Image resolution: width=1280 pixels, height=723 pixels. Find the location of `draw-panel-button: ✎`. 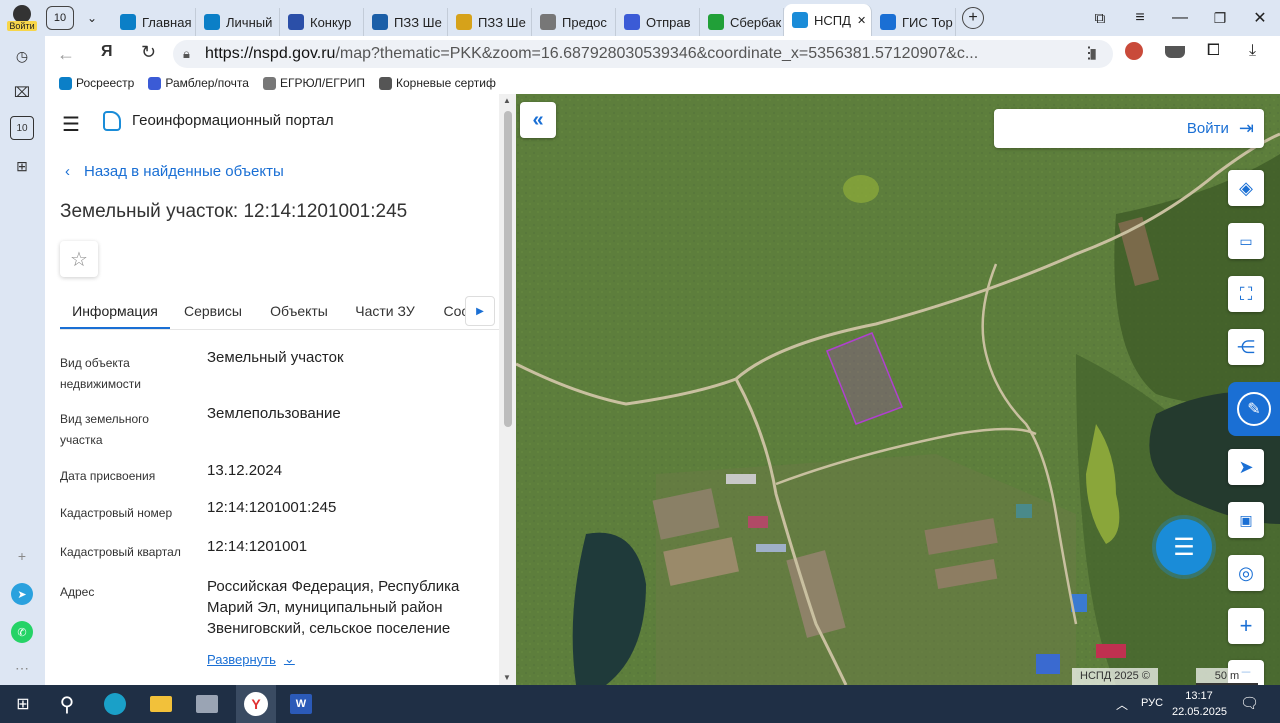

draw-panel-button: ✎ is located at coordinates (1254, 409).